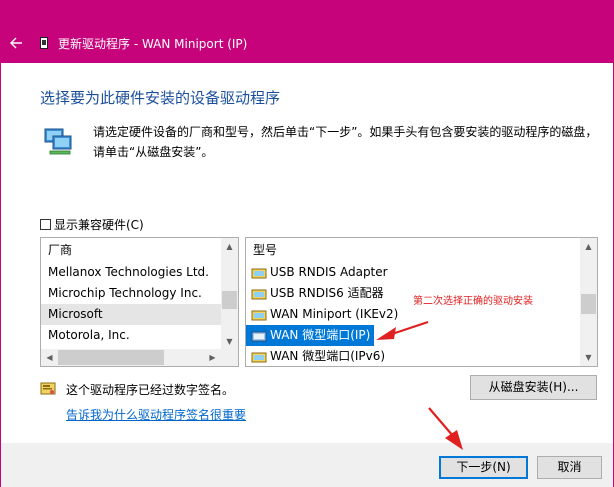 This screenshot has height=487, width=614. Describe the element at coordinates (160, 98) in the screenshot. I see `page-heading: 选择要为此硬件安装的设备驱动程序` at that location.